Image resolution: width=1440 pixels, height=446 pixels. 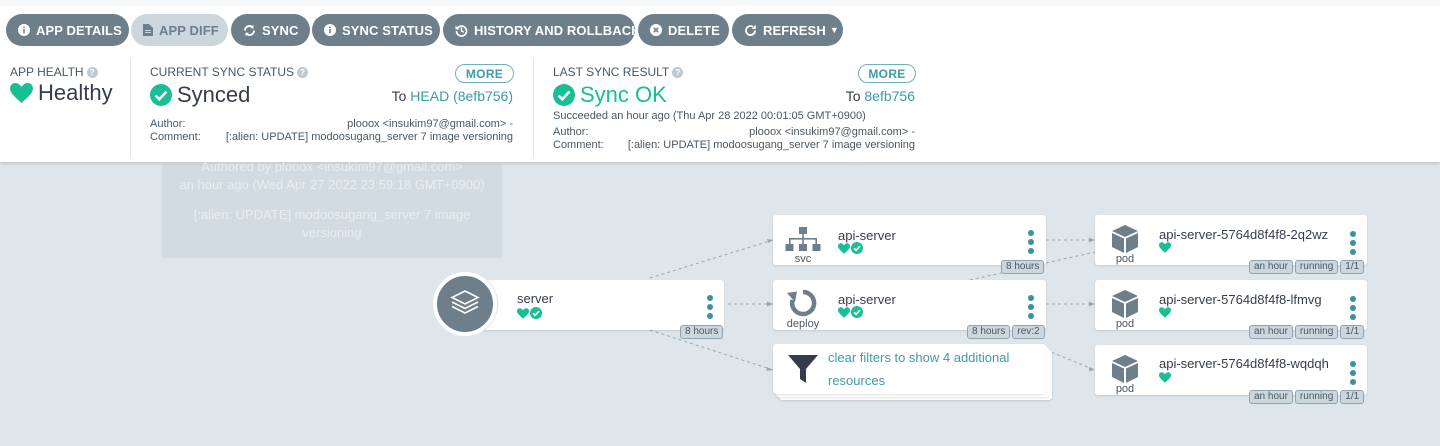 I want to click on node-kind: deploy, so click(x=803, y=324).